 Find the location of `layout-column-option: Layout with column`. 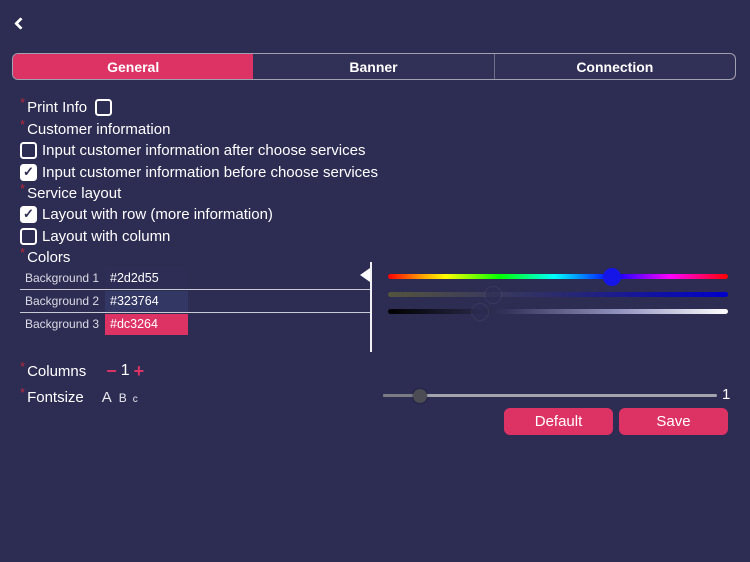

layout-column-option: Layout with column is located at coordinates (95, 236).